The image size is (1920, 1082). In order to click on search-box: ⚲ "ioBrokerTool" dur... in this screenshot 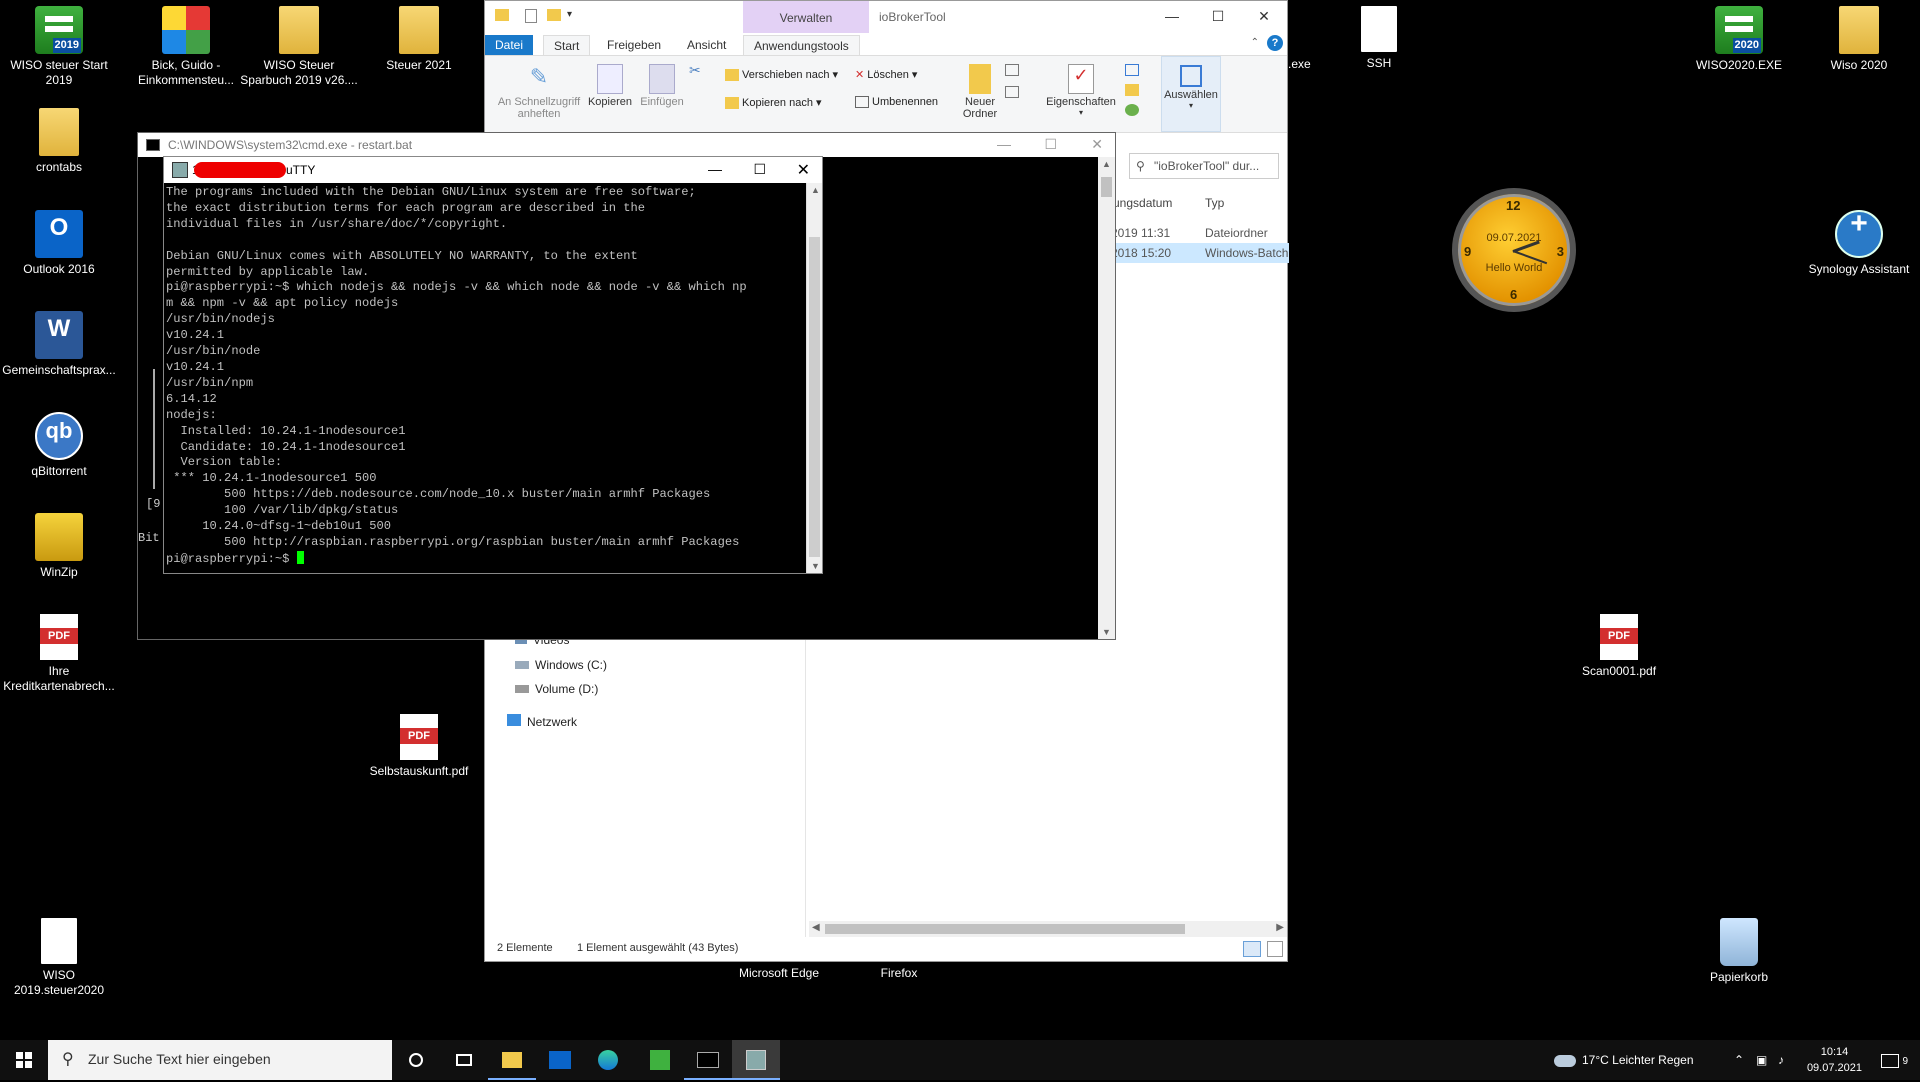, I will do `click(1204, 166)`.